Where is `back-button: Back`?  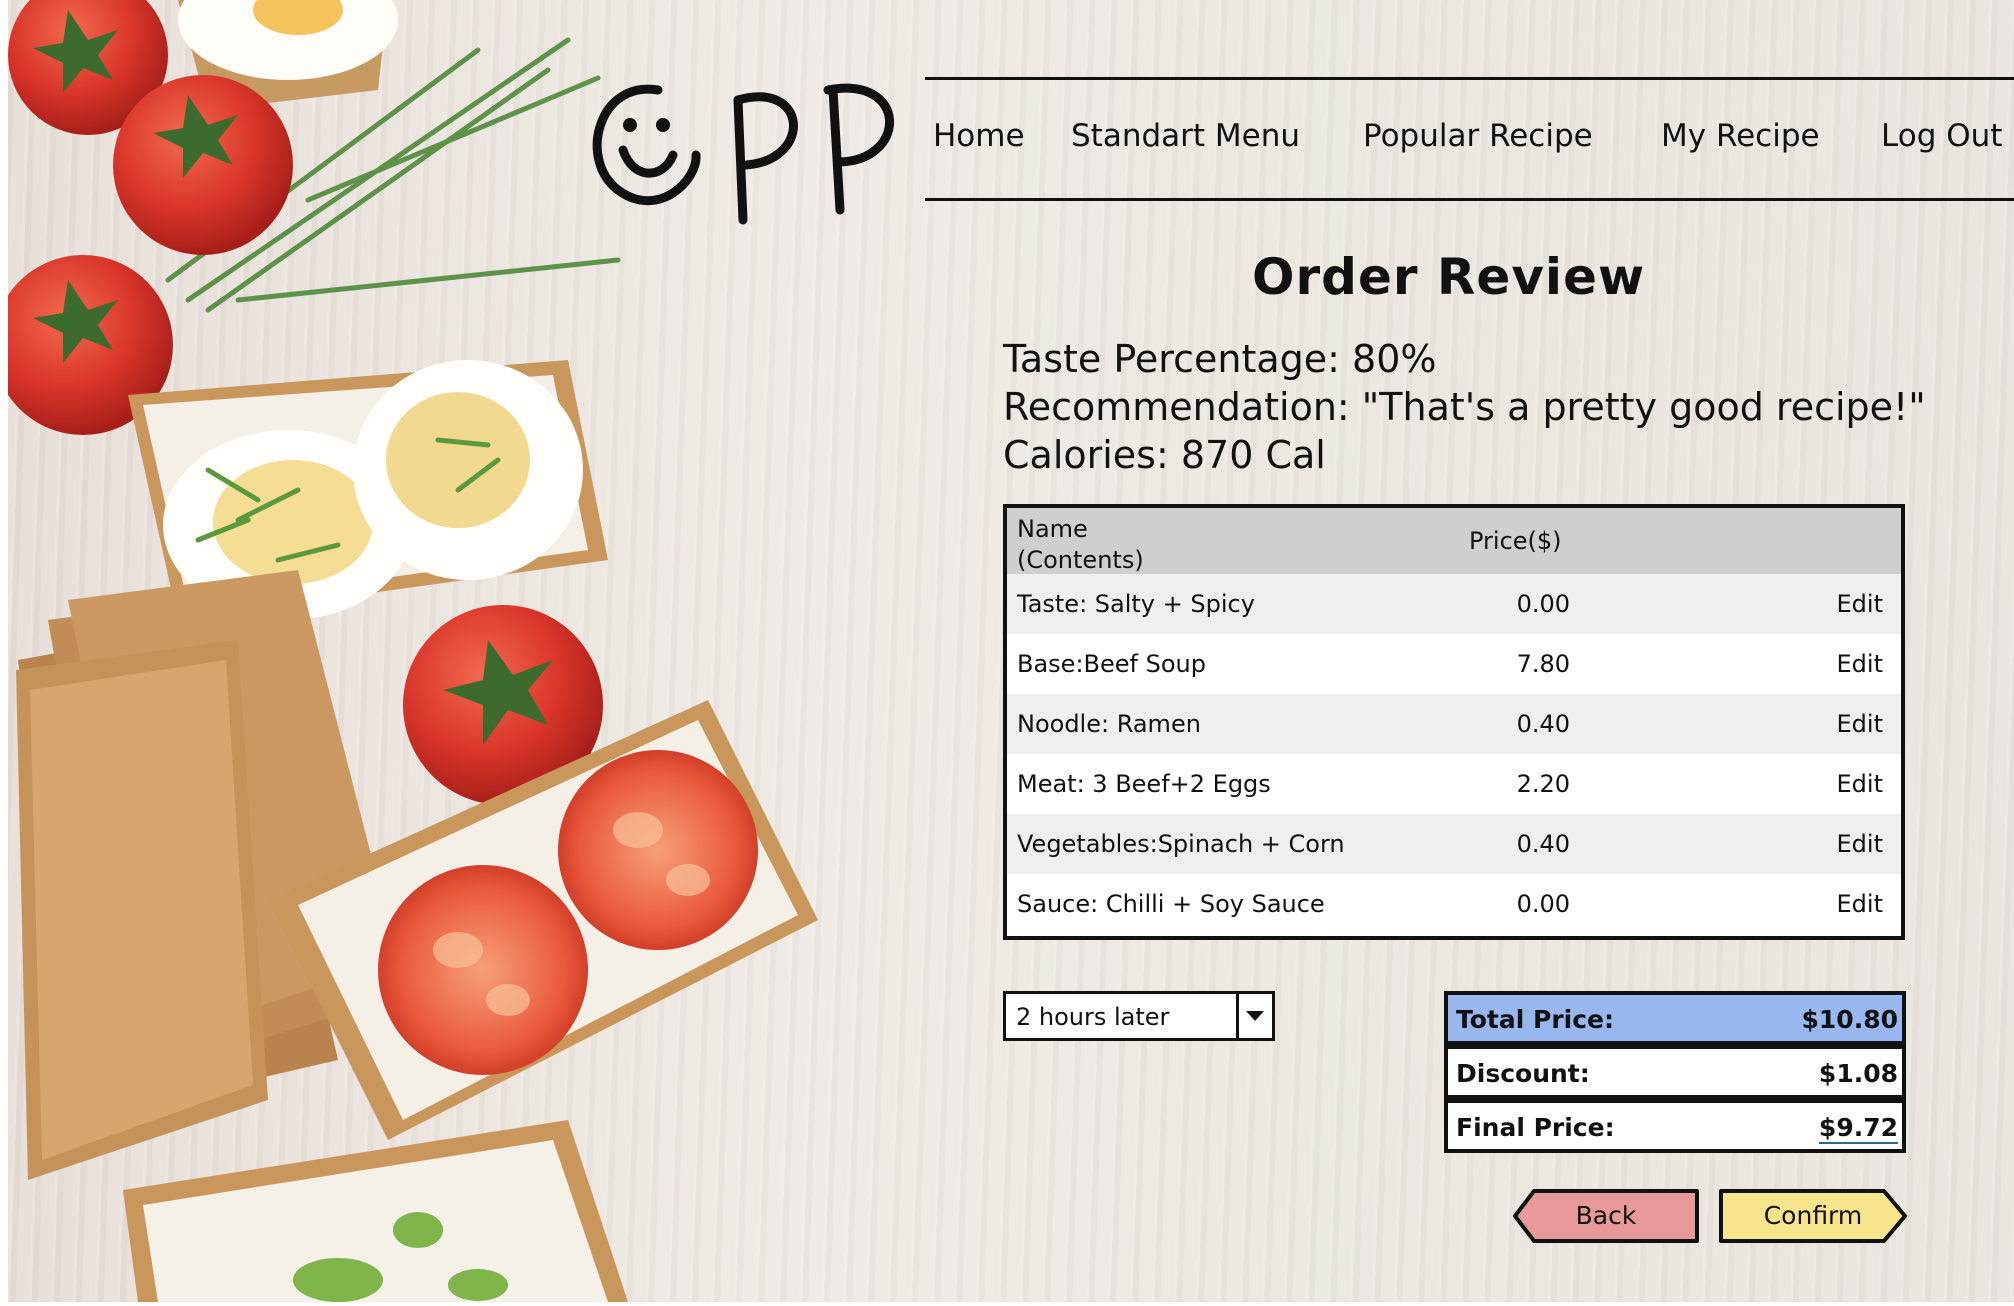
back-button: Back is located at coordinates (1606, 1216).